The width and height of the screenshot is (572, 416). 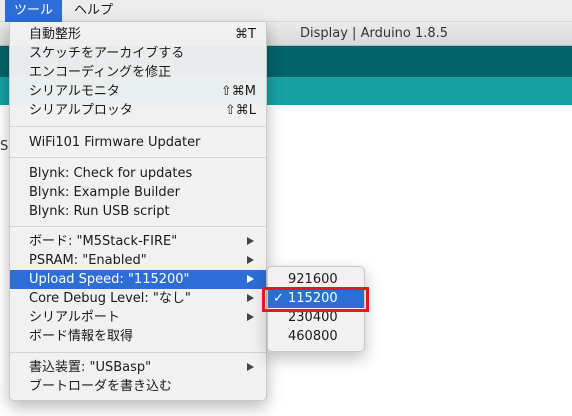 I want to click on menu-item-label: ボード: "M5Stack-FIRE", so click(x=103, y=241).